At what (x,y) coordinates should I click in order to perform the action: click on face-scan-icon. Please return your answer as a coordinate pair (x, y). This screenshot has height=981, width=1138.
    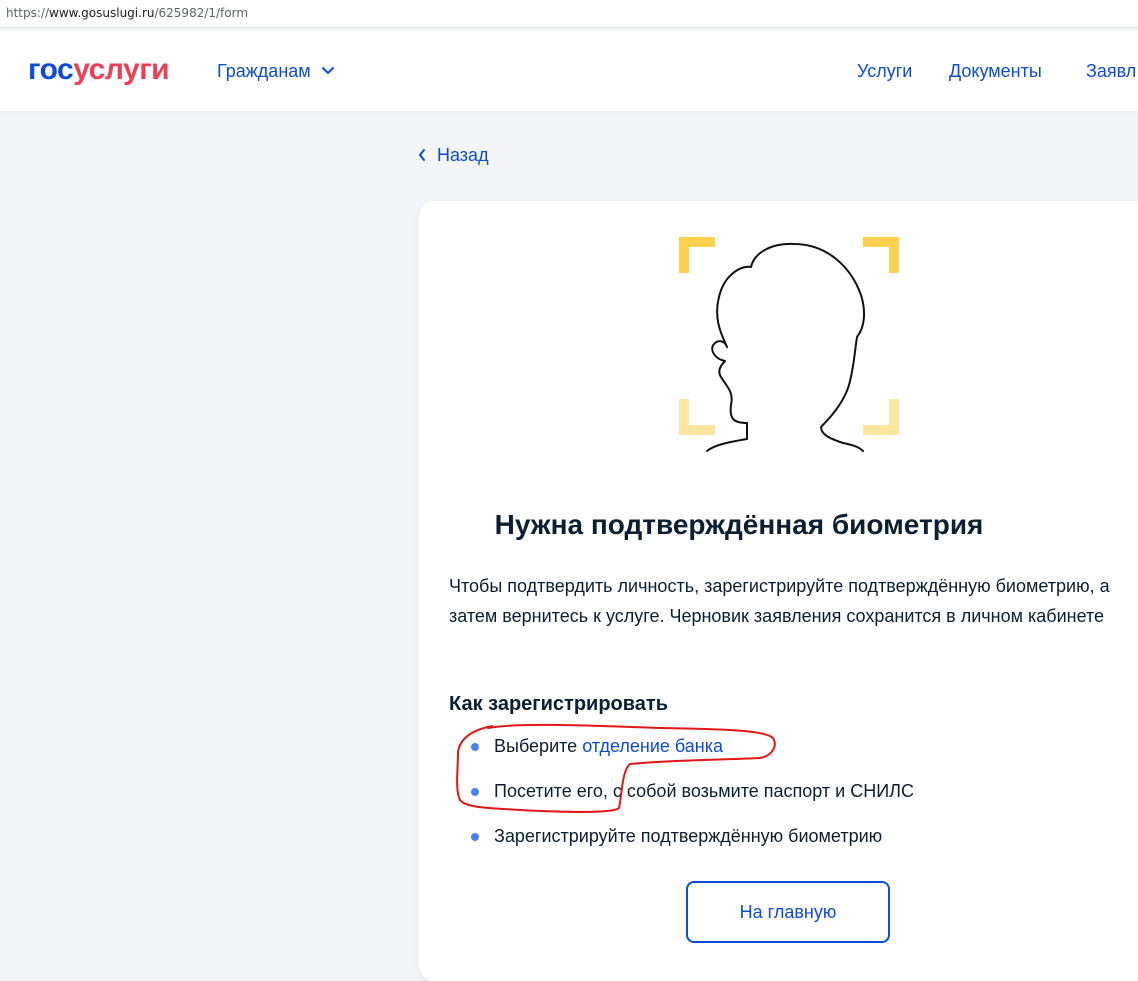
    Looking at the image, I should click on (789, 344).